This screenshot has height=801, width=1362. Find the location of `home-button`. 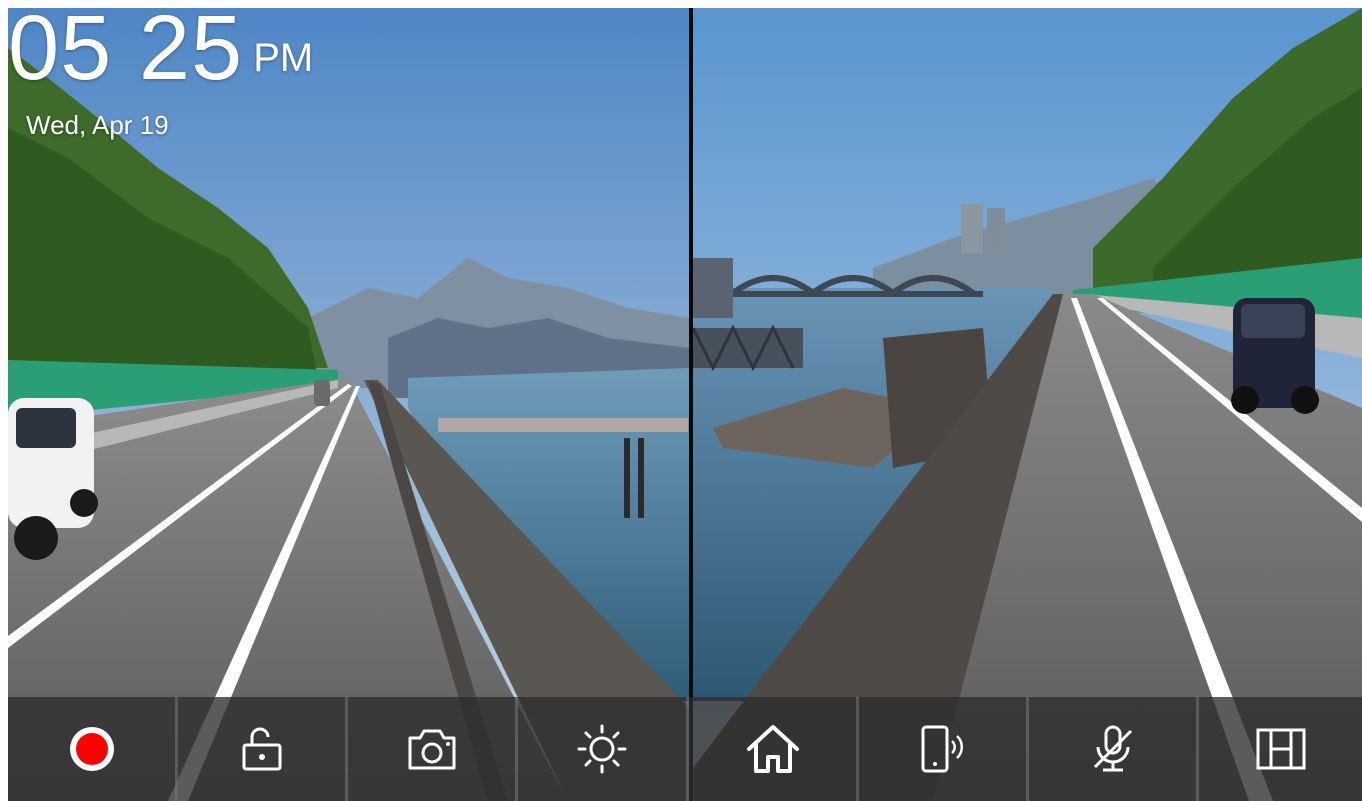

home-button is located at coordinates (774, 749).